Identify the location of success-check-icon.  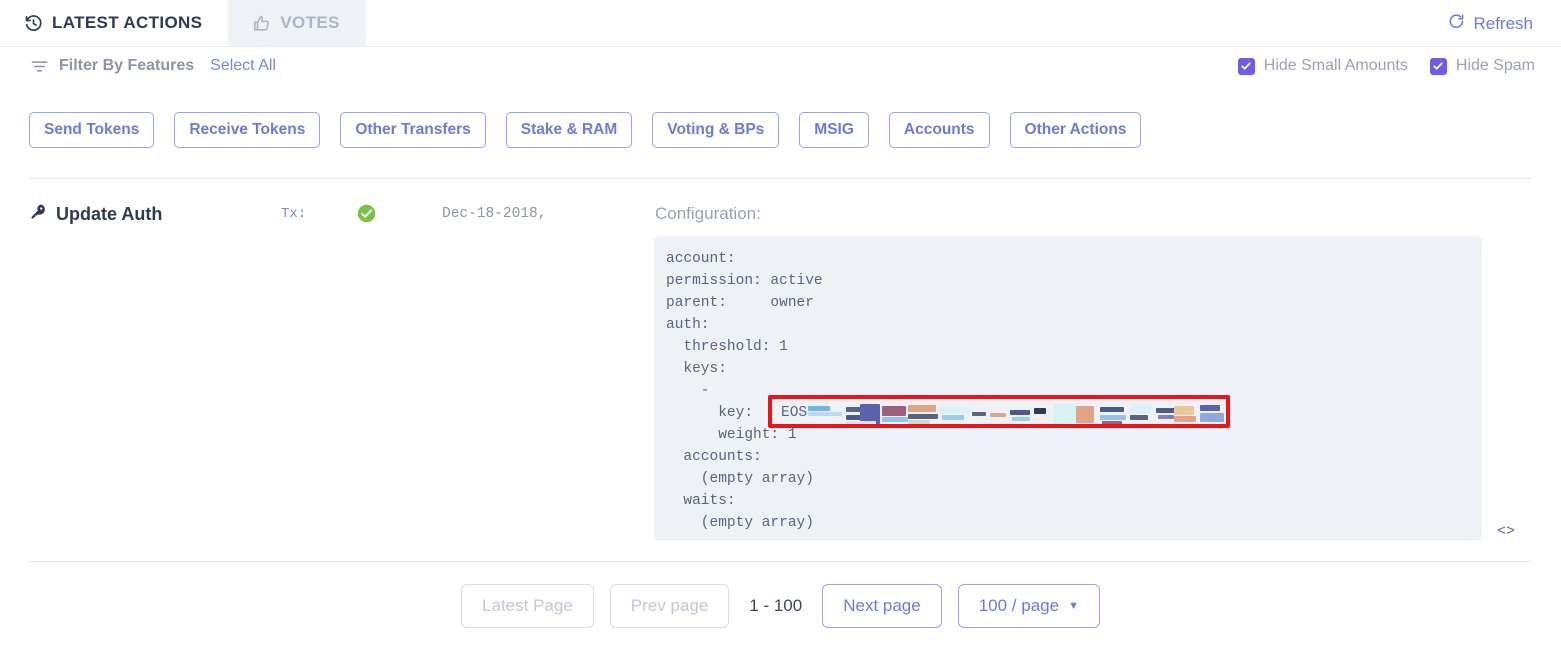
(366, 215).